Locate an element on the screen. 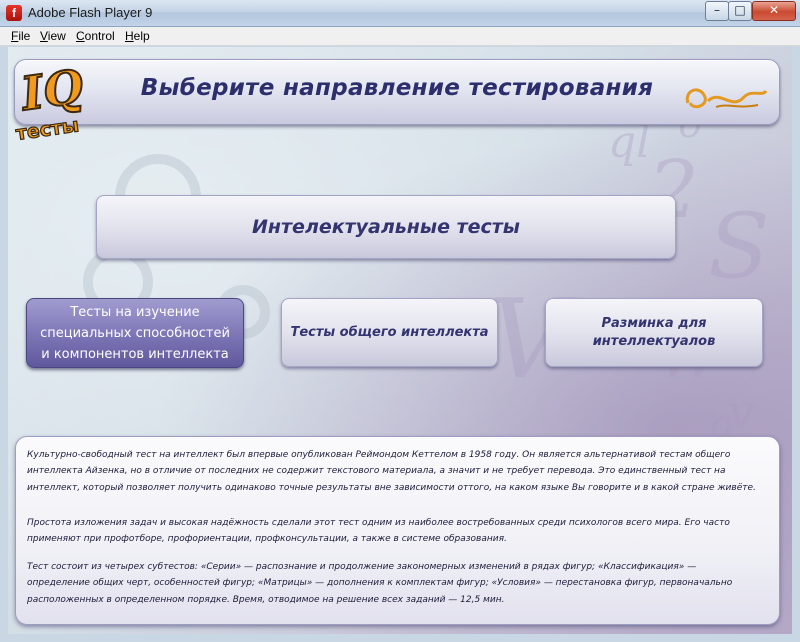 Image resolution: width=800 pixels, height=642 pixels. intellectual-warmup-button: Разминка для интеллектуалов is located at coordinates (654, 332).